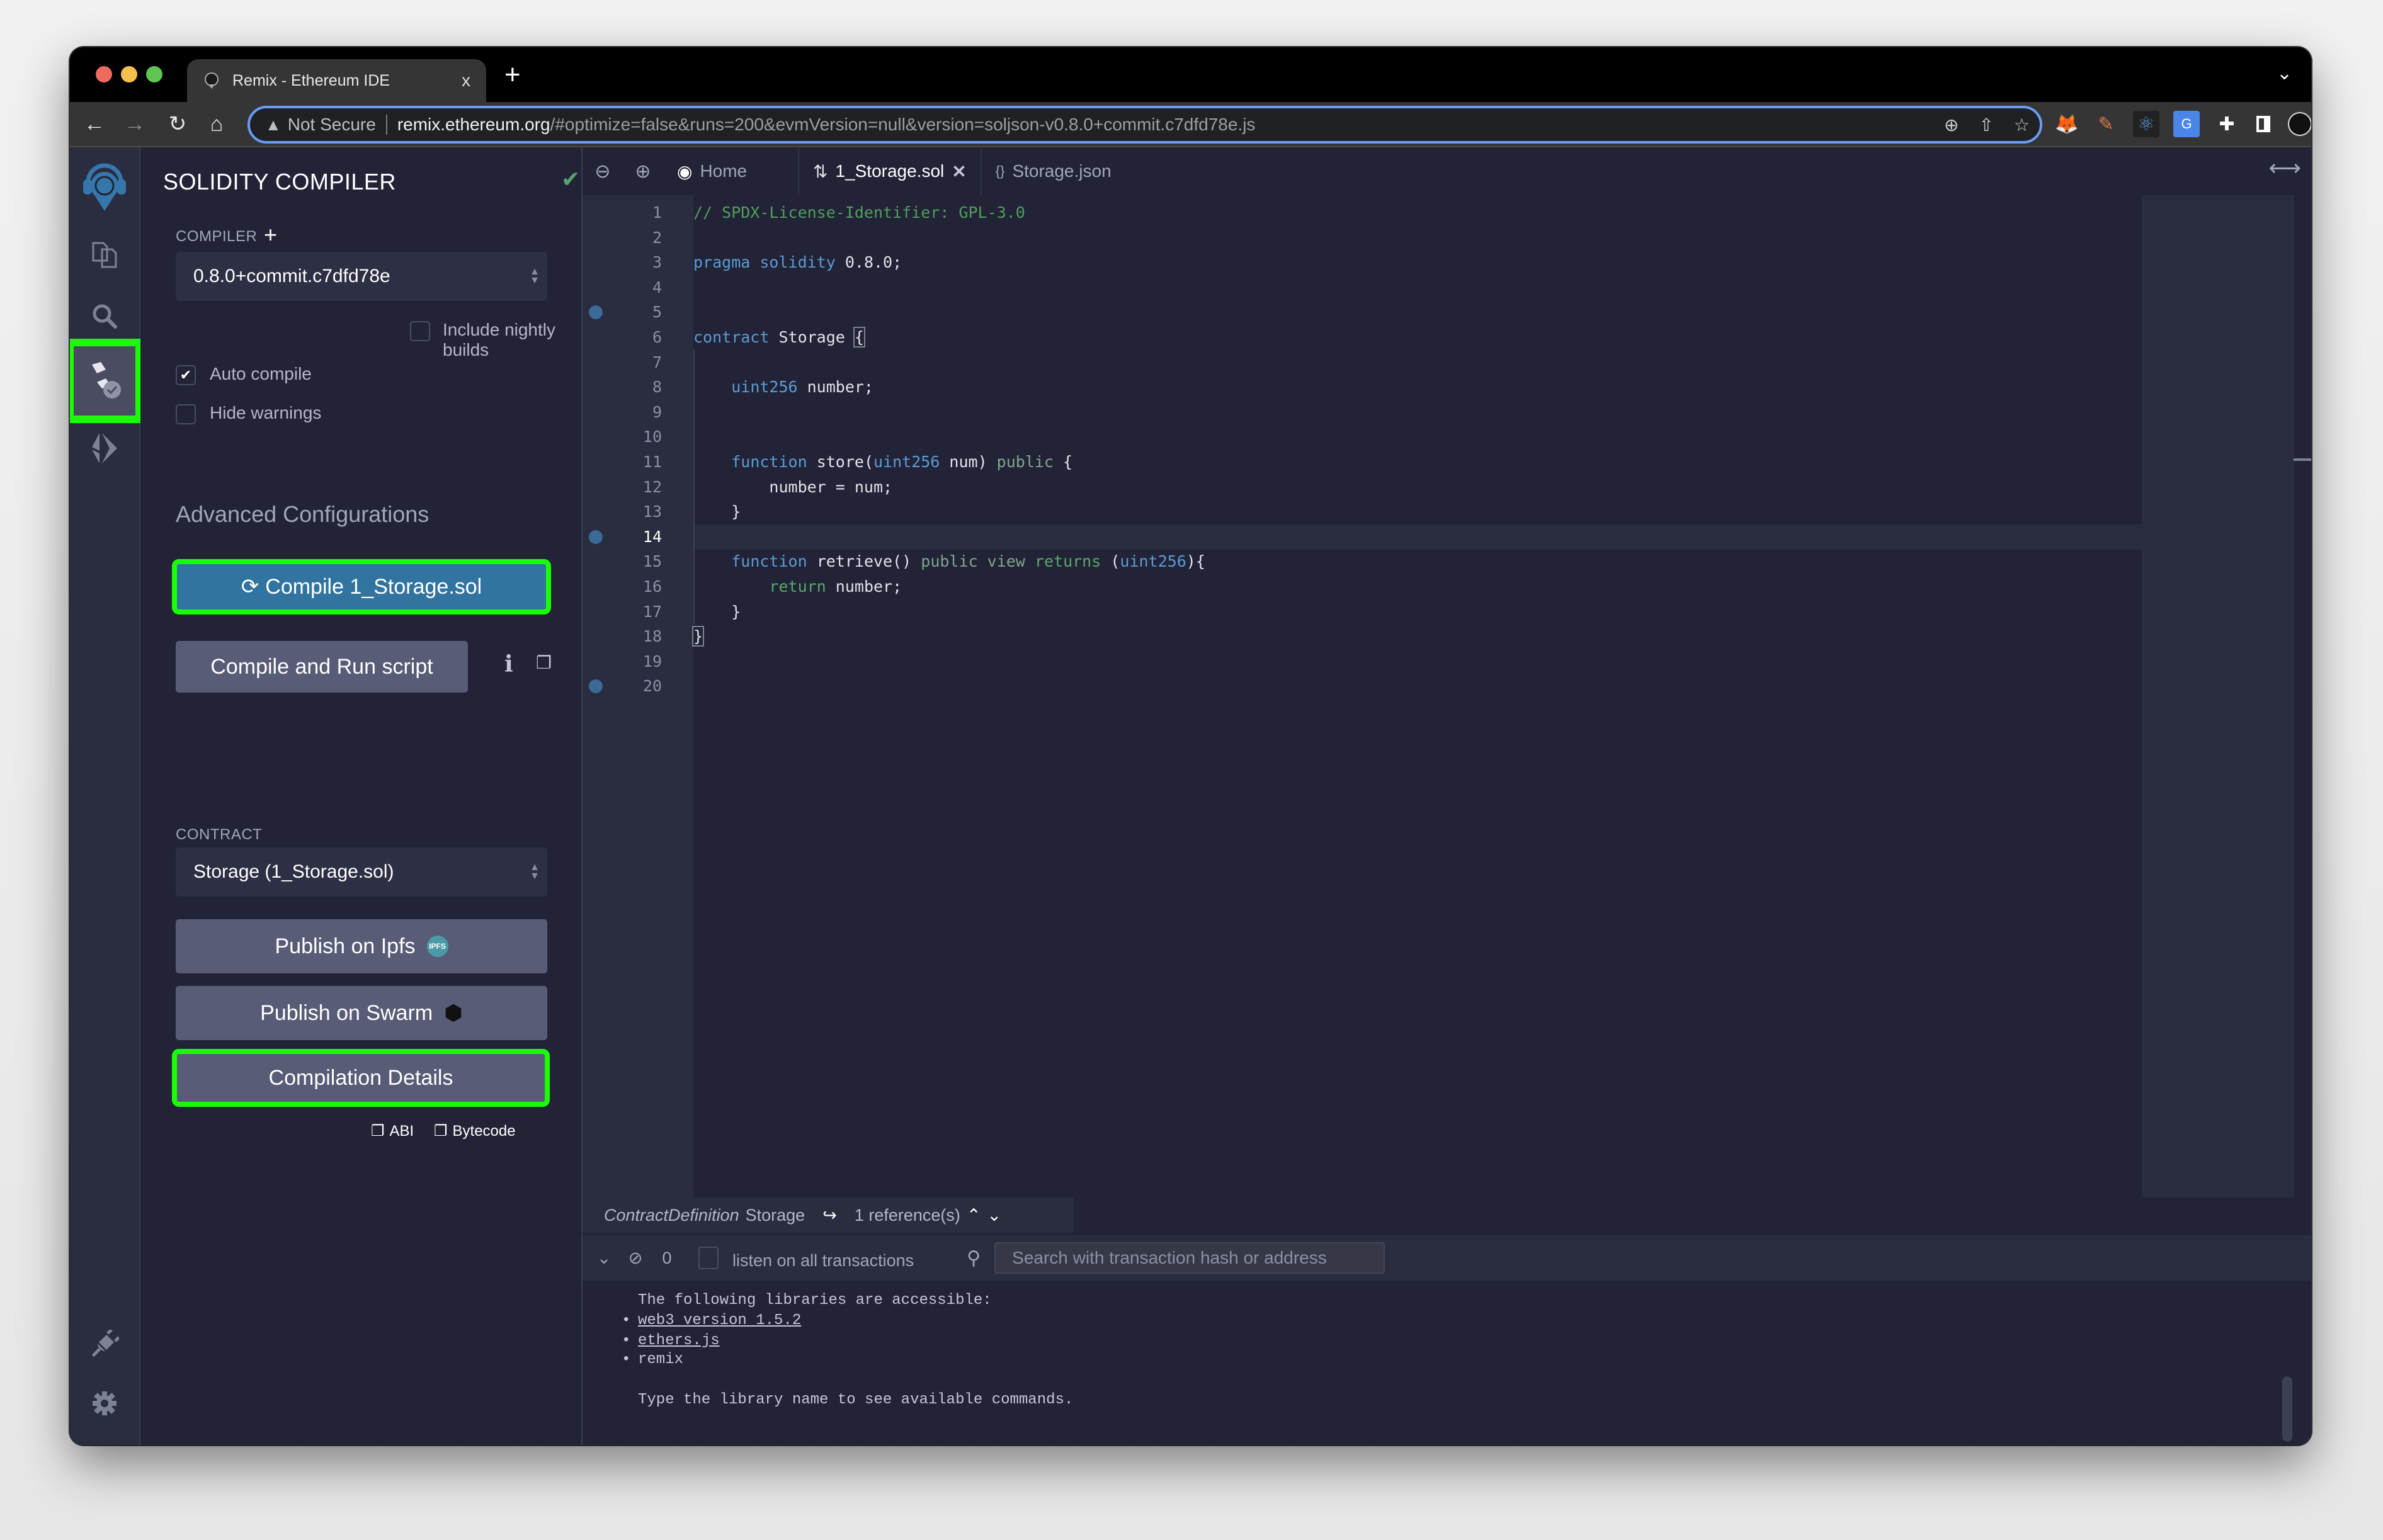 The width and height of the screenshot is (2383, 1540). Describe the element at coordinates (332, 125) in the screenshot. I see `security-label: Not Secure` at that location.